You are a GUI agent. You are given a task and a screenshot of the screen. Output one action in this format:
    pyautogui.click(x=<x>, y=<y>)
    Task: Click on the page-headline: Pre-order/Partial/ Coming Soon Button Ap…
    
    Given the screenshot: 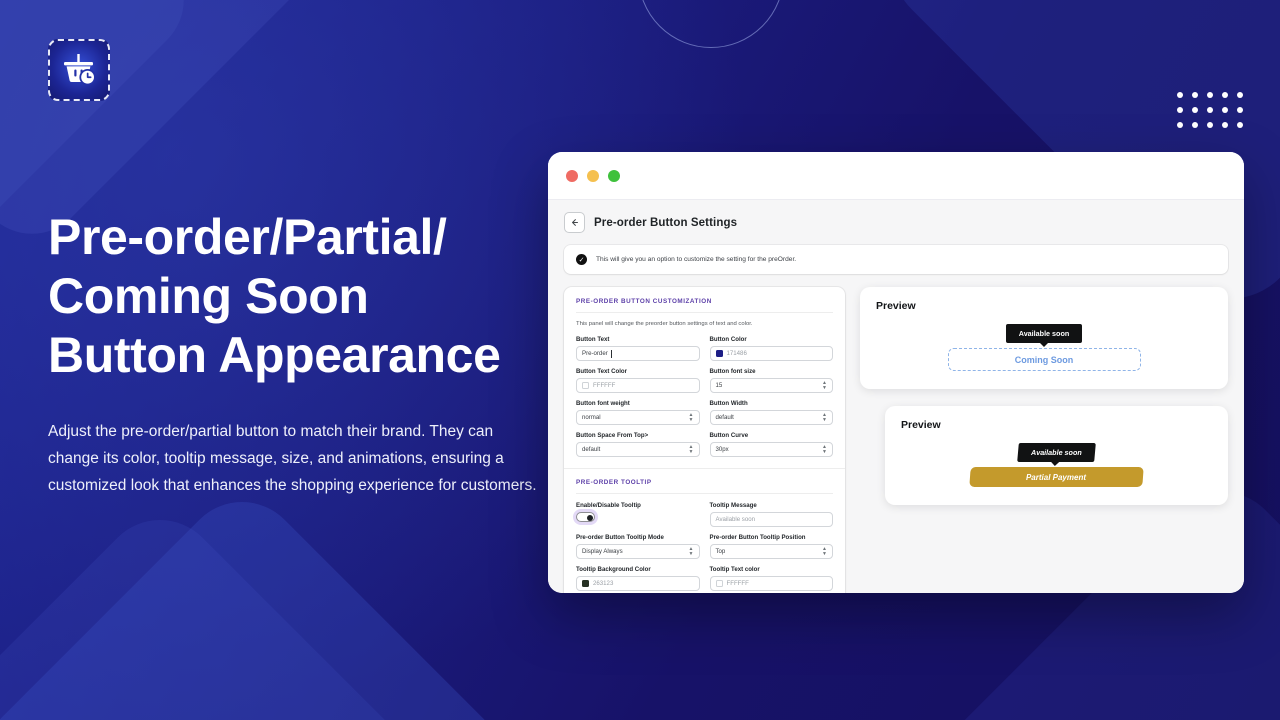 What is the action you would take?
    pyautogui.click(x=308, y=296)
    